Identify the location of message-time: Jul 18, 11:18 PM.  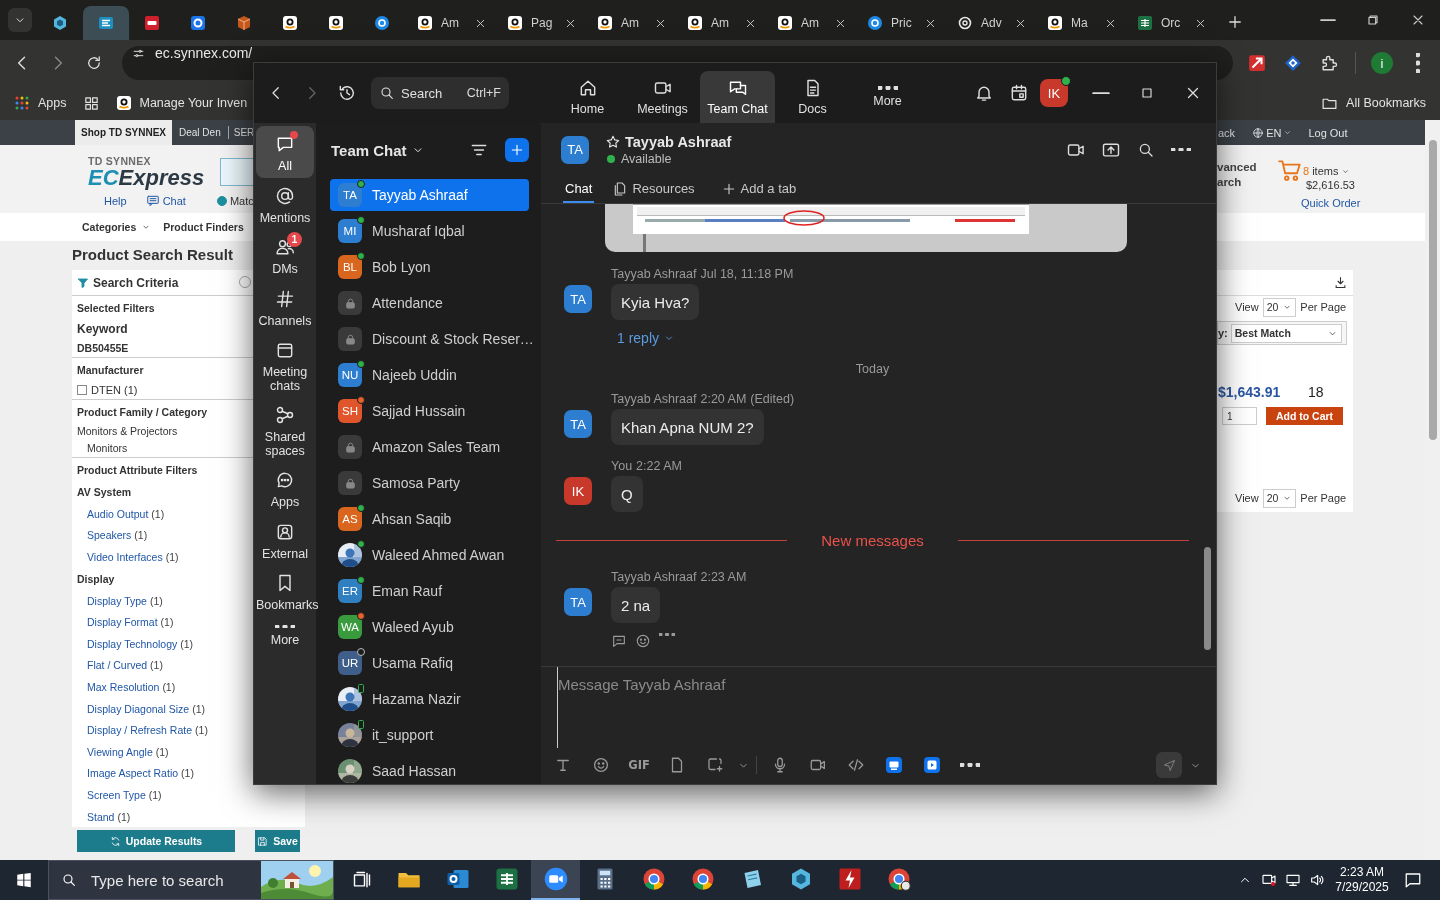
(747, 274).